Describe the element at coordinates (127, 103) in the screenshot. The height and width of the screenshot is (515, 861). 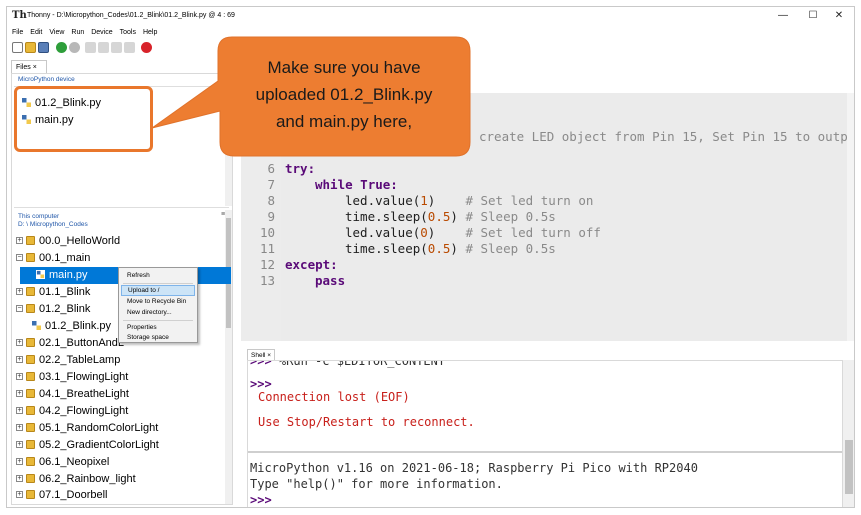
I see `device-file-blink: 01.2_Blink.py` at that location.